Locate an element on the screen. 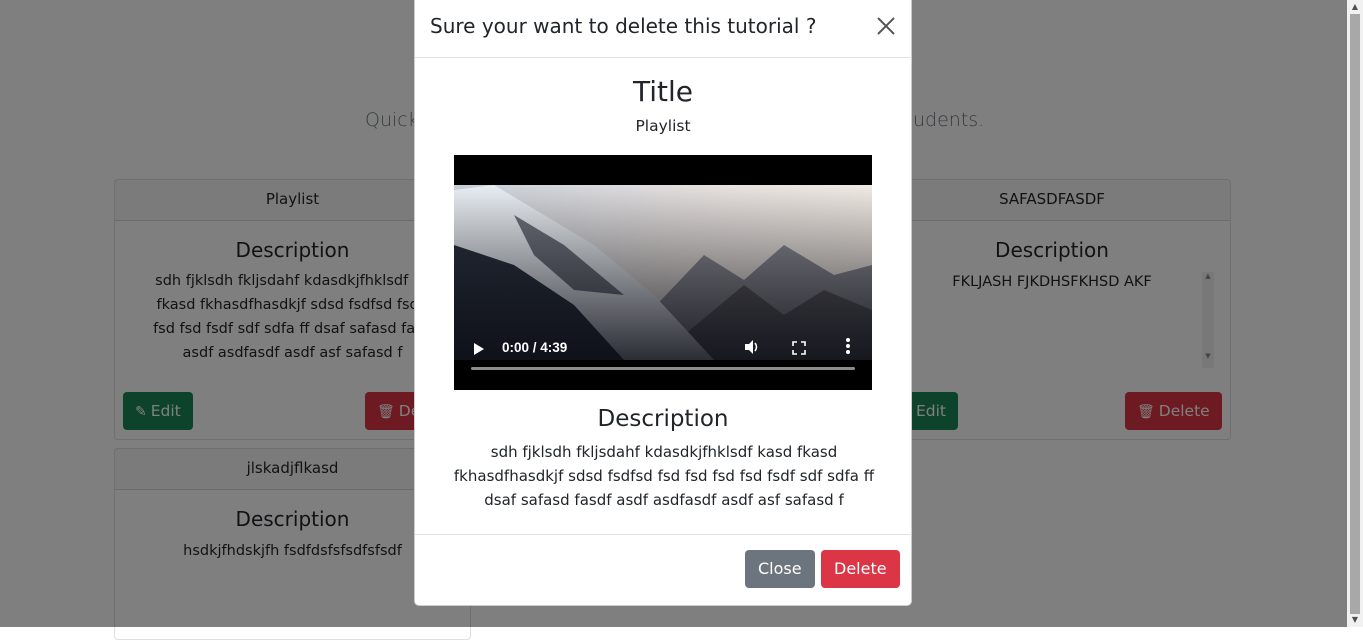 The image size is (1363, 640). delete-button: Delete is located at coordinates (860, 569).